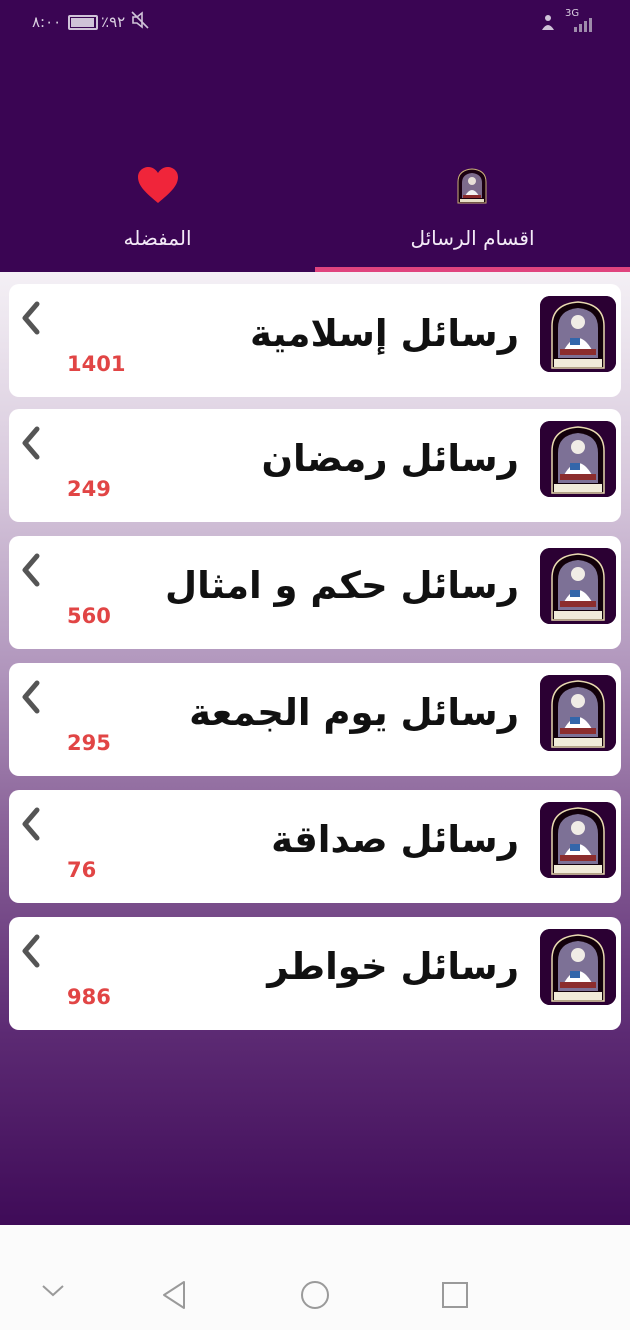 The image size is (630, 1330). Describe the element at coordinates (89, 743) in the screenshot. I see `category-count: 295` at that location.